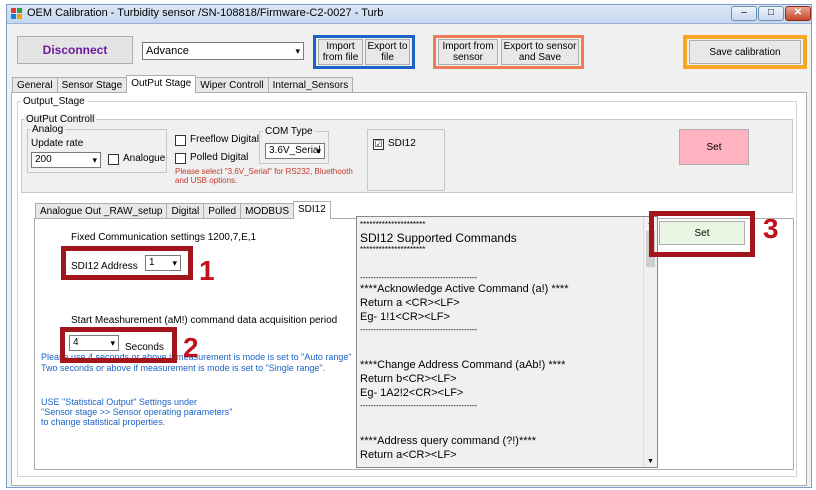 This screenshot has height=490, width=816. What do you see at coordinates (185, 211) in the screenshot?
I see `tab-digital: Digital` at bounding box center [185, 211].